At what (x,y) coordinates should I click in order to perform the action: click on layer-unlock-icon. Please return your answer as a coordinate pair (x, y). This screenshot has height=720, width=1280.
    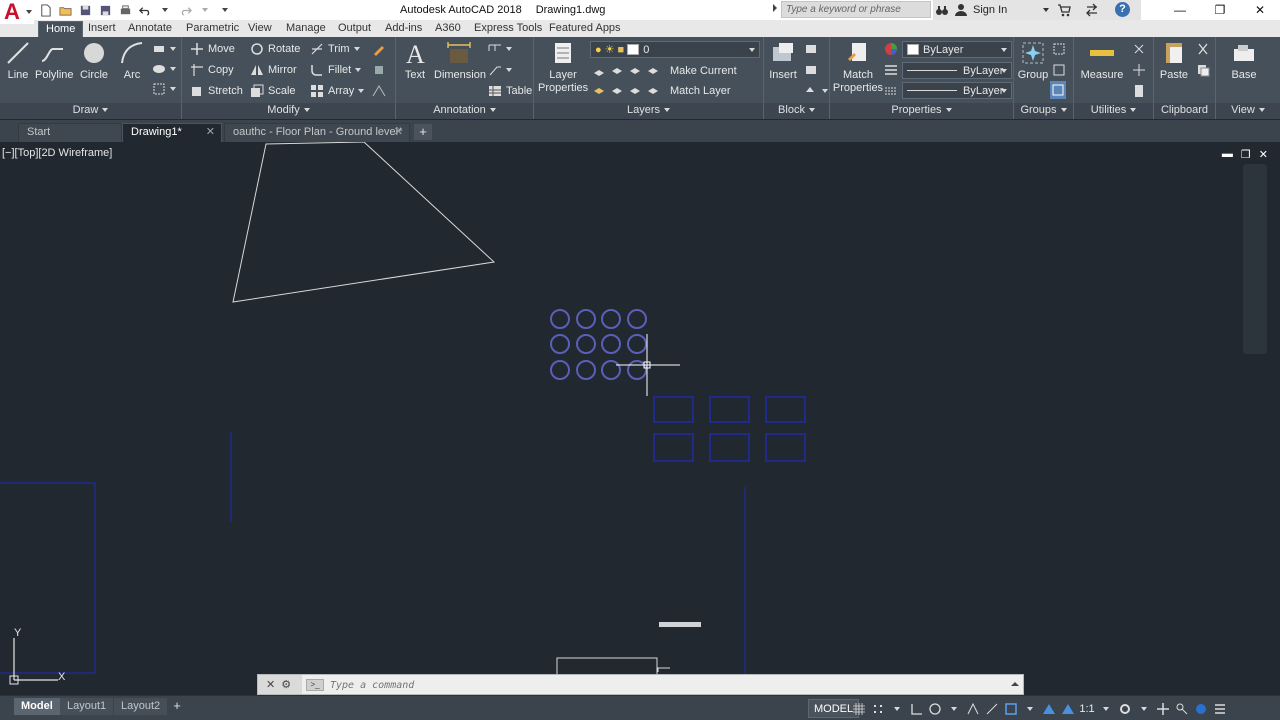
    Looking at the image, I should click on (635, 91).